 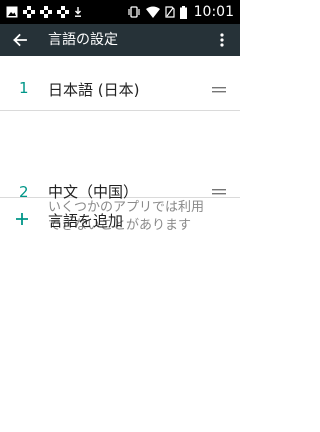 I want to click on plus-icon, so click(x=22, y=219).